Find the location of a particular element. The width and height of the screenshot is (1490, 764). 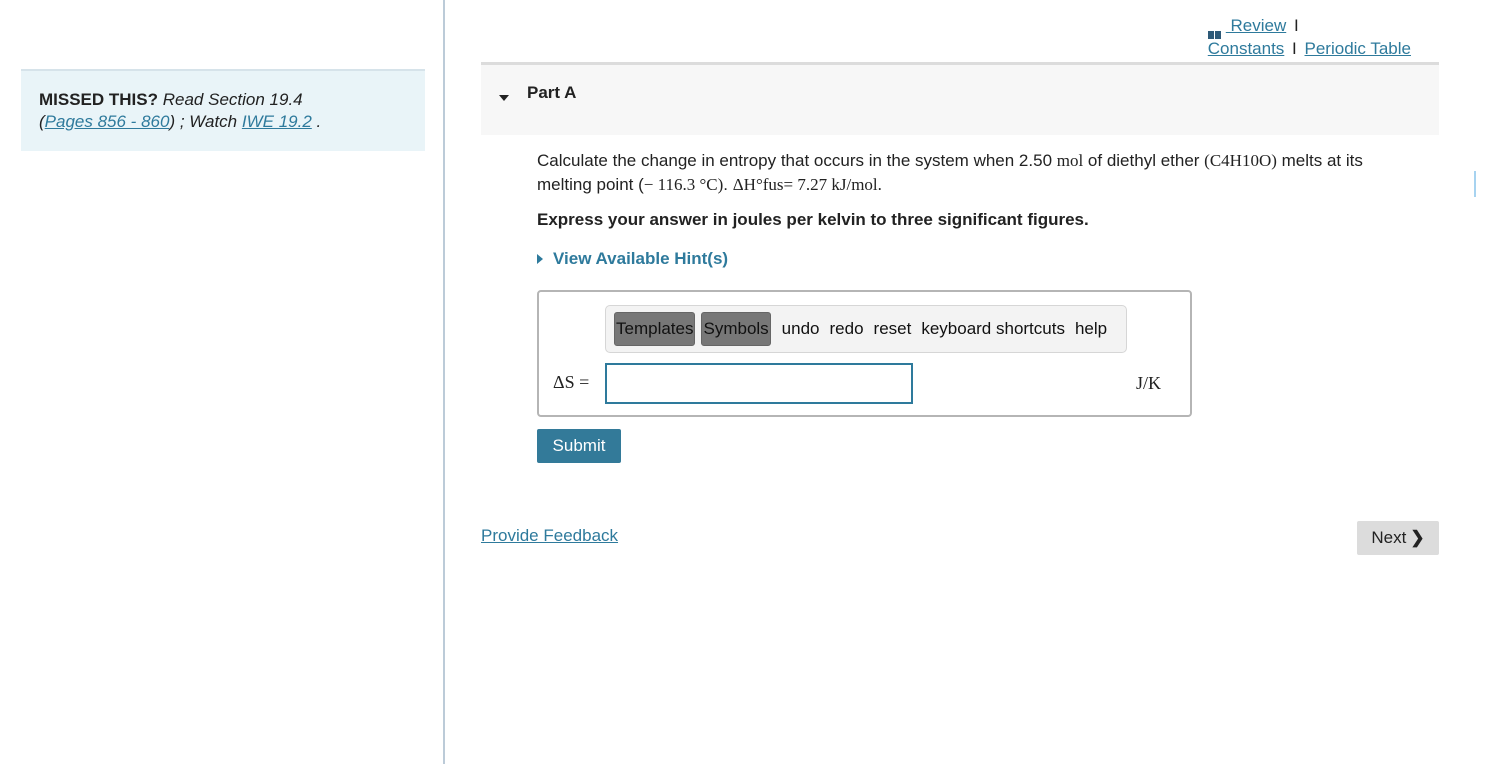

constants-link: Constants is located at coordinates (1246, 48).